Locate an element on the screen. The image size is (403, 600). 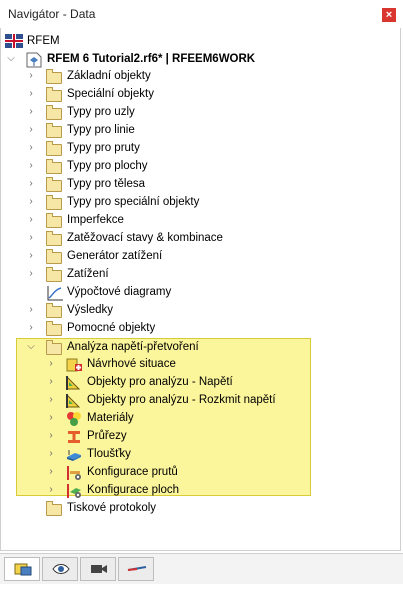
thickness-icon is located at coordinates (74, 455).